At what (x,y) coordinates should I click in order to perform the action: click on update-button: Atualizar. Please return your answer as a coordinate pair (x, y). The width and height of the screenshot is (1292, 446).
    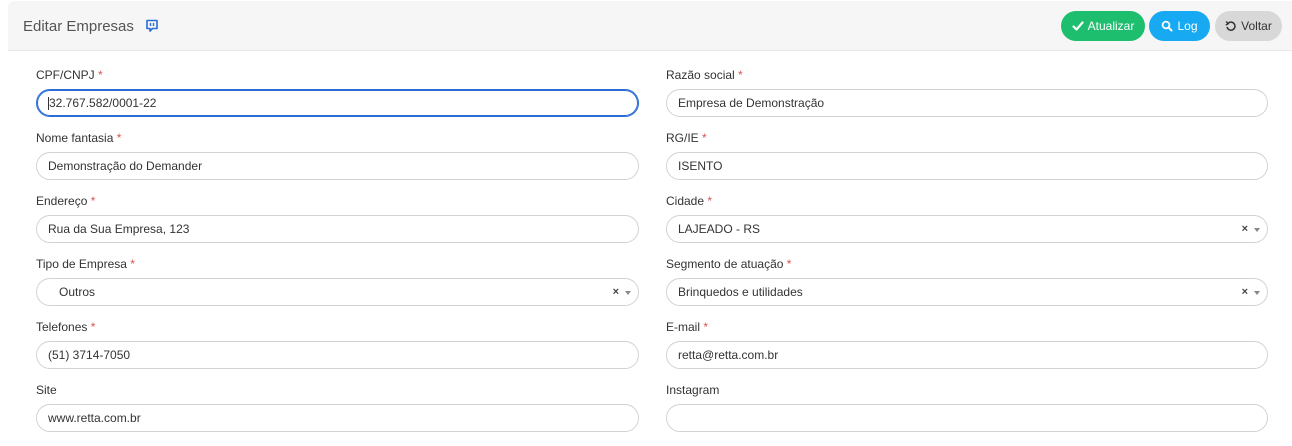
    Looking at the image, I should click on (1103, 26).